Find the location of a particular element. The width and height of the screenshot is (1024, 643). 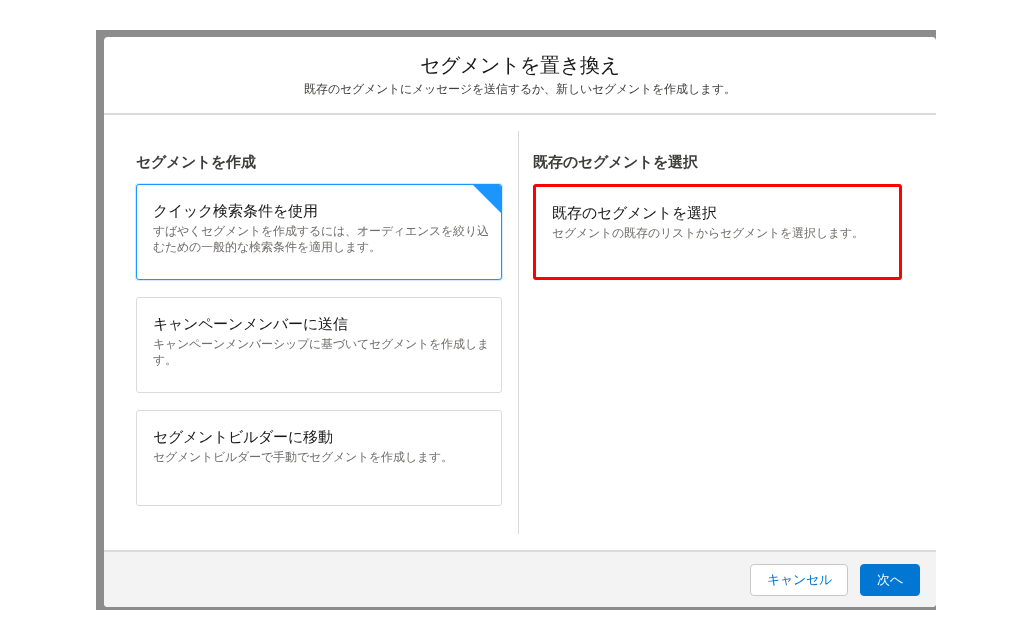

next-button: 次へ is located at coordinates (890, 579).